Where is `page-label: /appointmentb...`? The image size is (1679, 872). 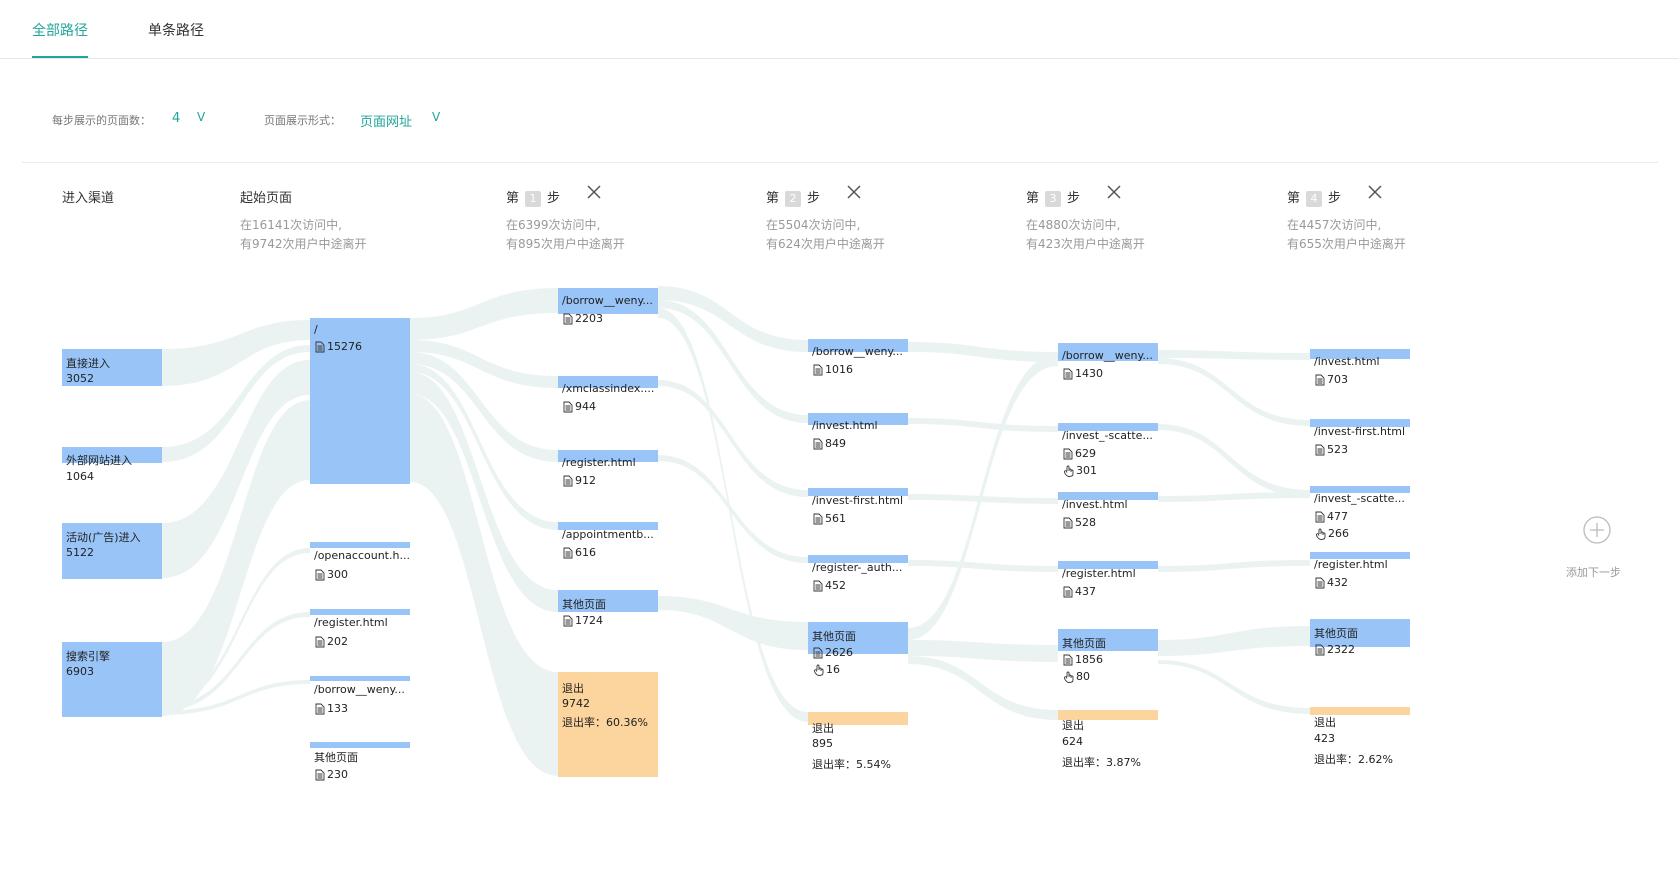
page-label: /appointmentb... is located at coordinates (608, 534).